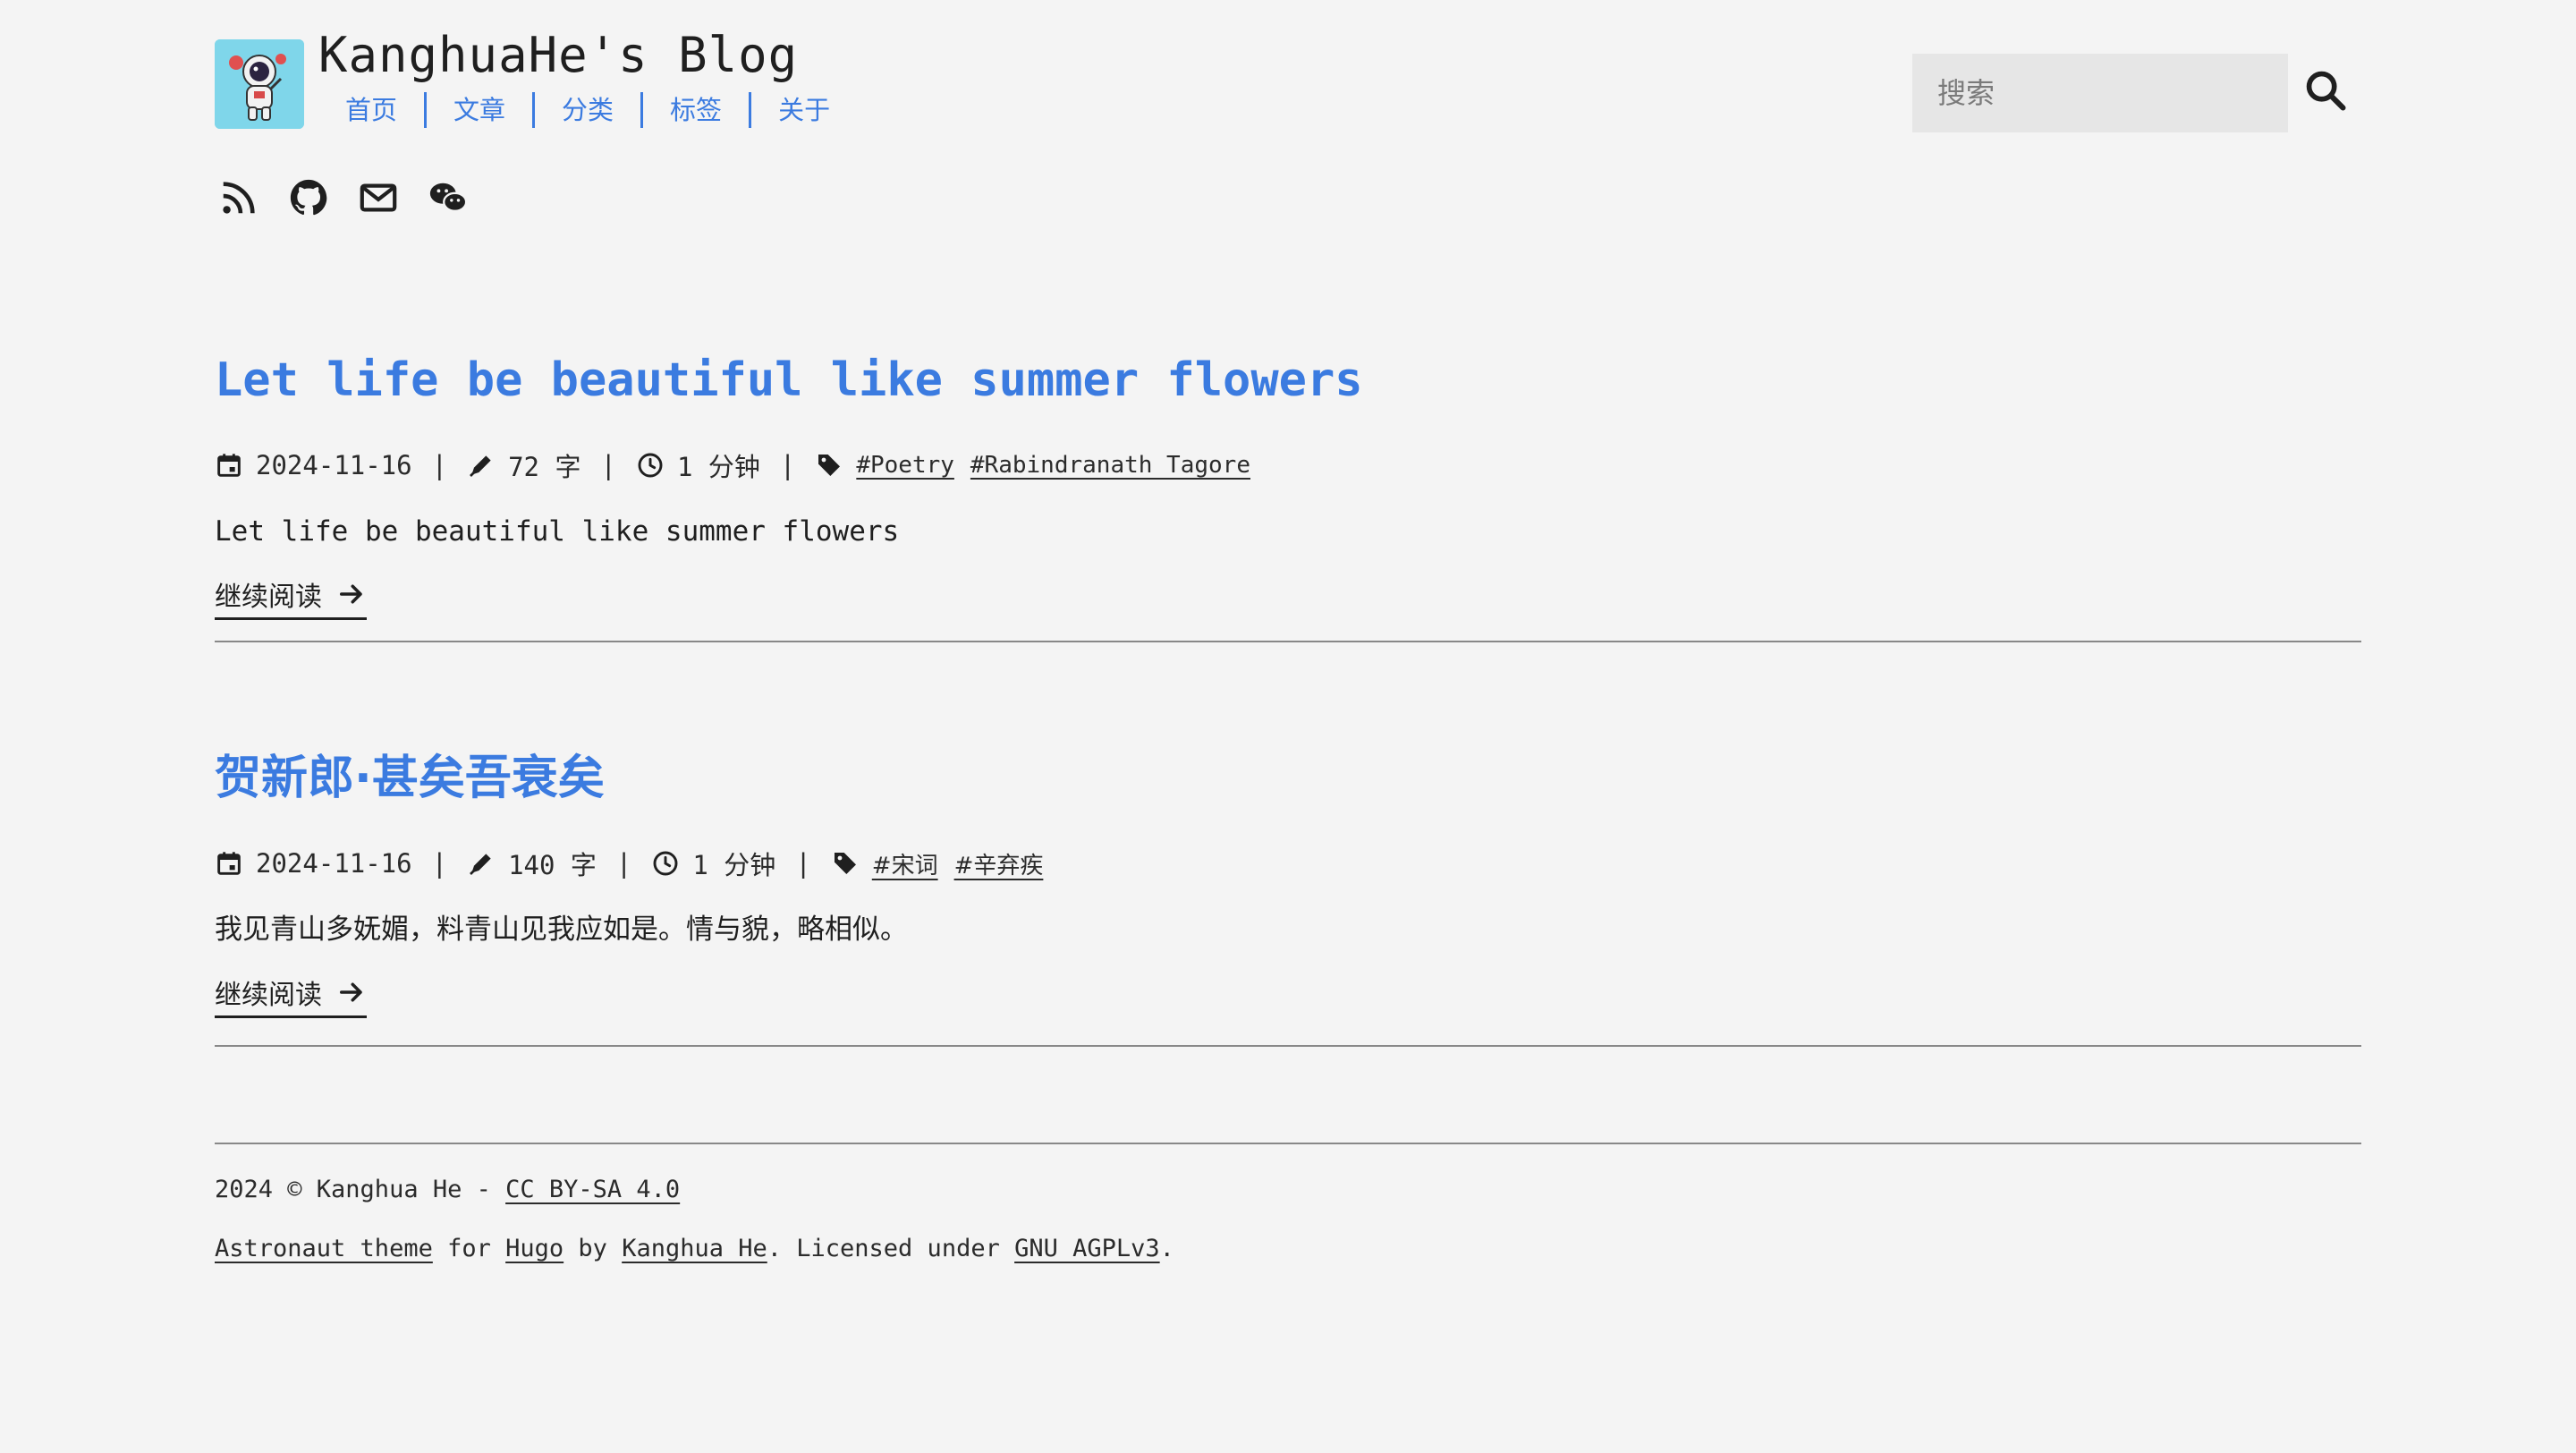  What do you see at coordinates (544, 467) in the screenshot?
I see `post-word-count: 72 字` at bounding box center [544, 467].